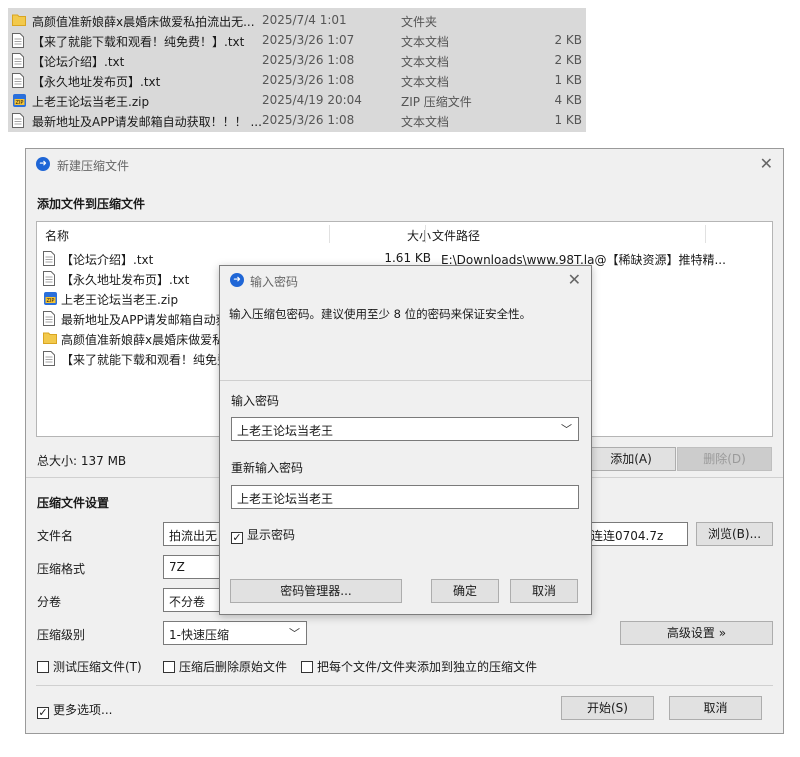 The height and width of the screenshot is (757, 800). Describe the element at coordinates (696, 633) in the screenshot. I see `advanced-settings-button: 高级设置 »` at that location.